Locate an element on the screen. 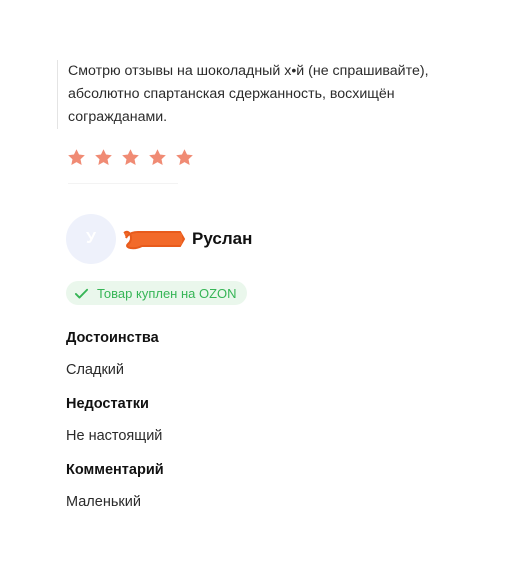  purchase-badge: Товар куплен на OZON is located at coordinates (156, 293).